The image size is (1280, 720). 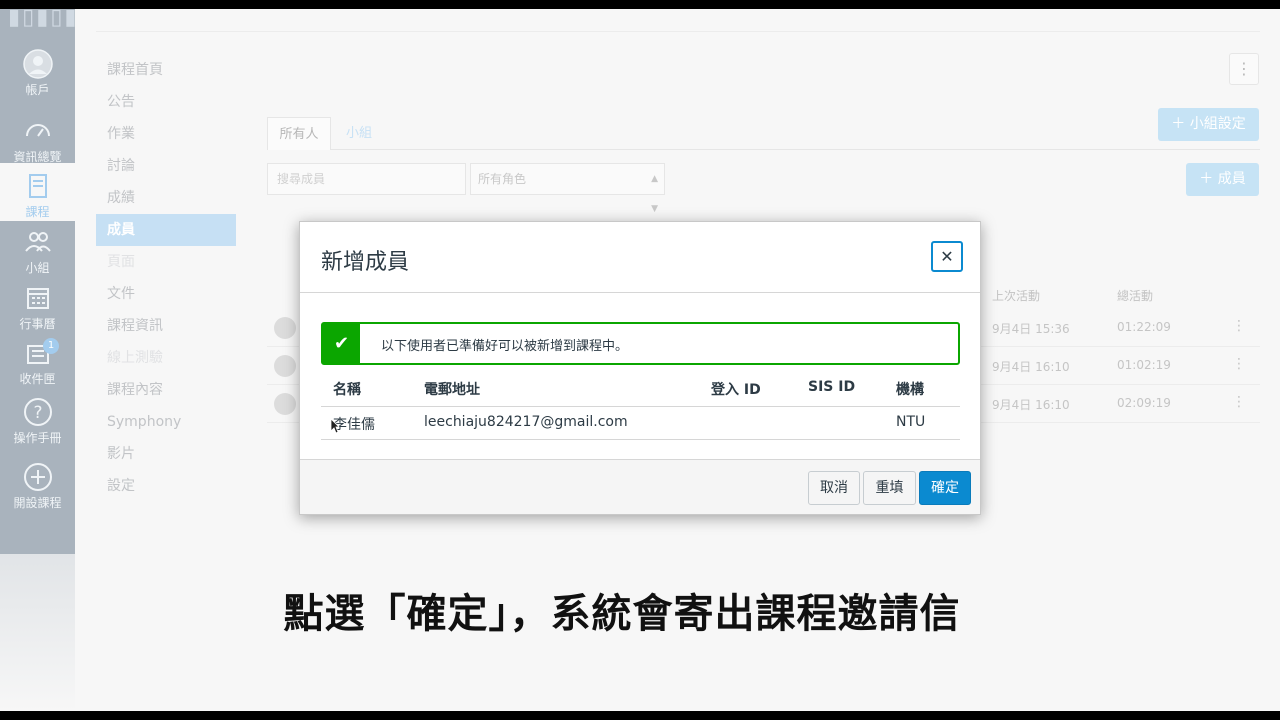 What do you see at coordinates (567, 188) in the screenshot?
I see `role-select: 所有角色 ▲ ▼` at bounding box center [567, 188].